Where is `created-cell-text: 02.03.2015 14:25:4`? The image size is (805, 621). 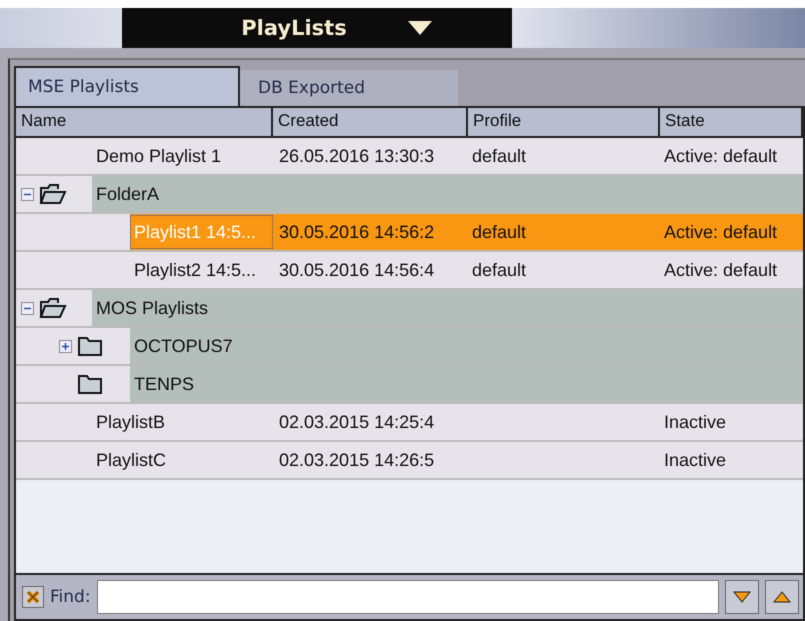 created-cell-text: 02.03.2015 14:25:4 is located at coordinates (357, 422).